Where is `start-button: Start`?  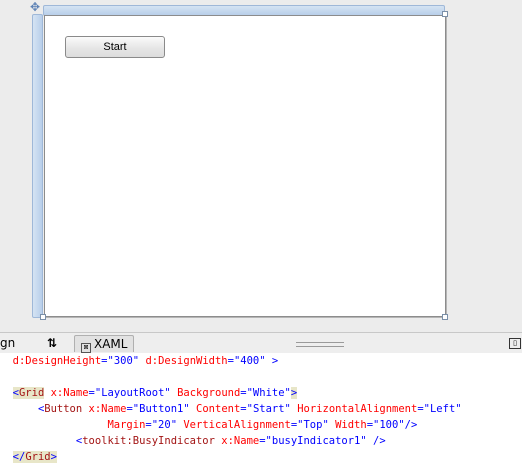 start-button: Start is located at coordinates (115, 47).